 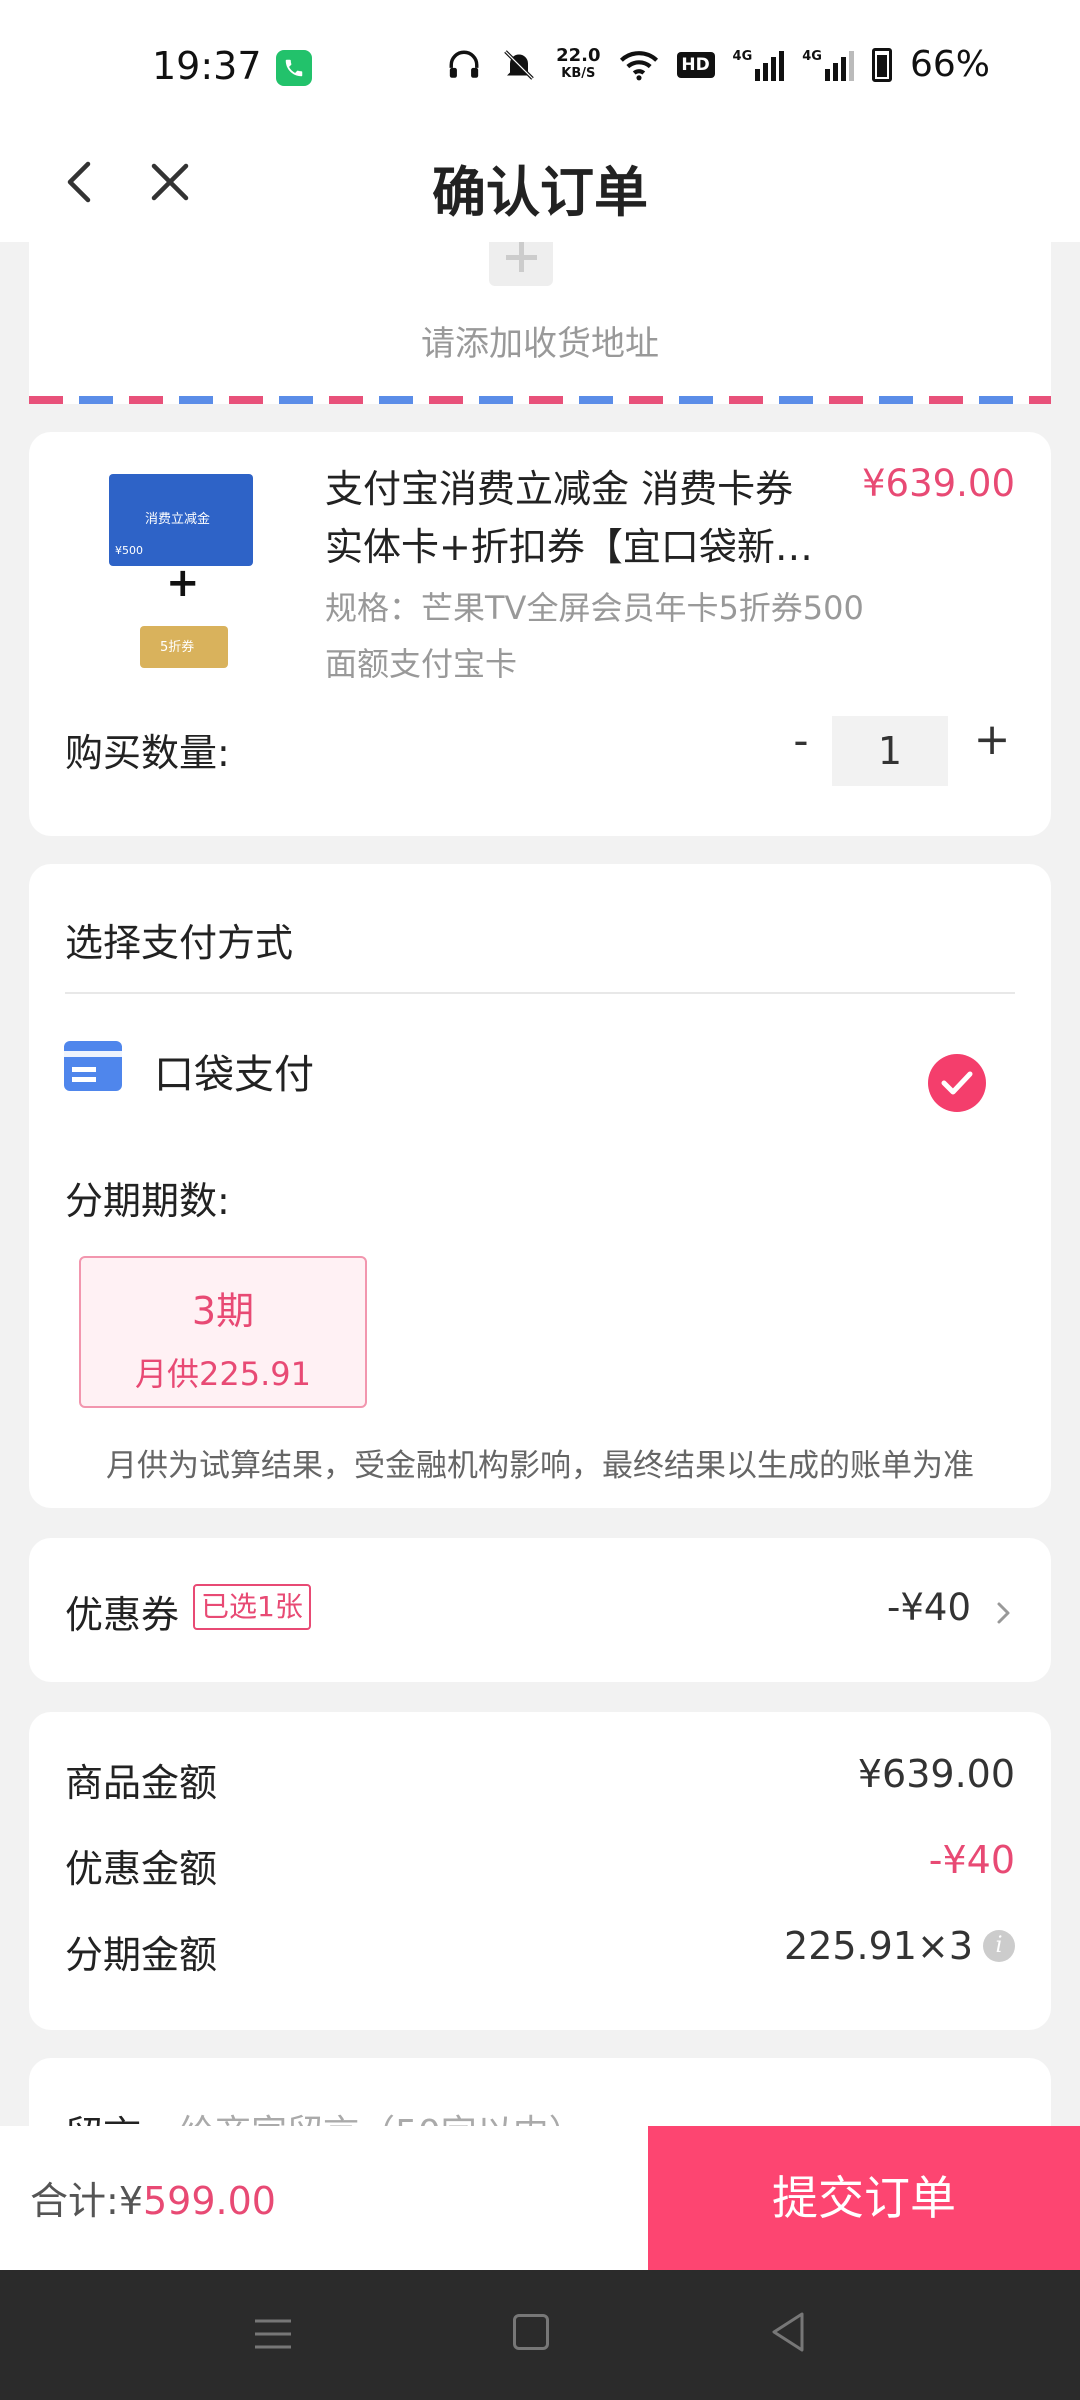 I want to click on status-bar: 19:37 22.0 KB/S HD 4G 4G 66%, so click(x=540, y=65).